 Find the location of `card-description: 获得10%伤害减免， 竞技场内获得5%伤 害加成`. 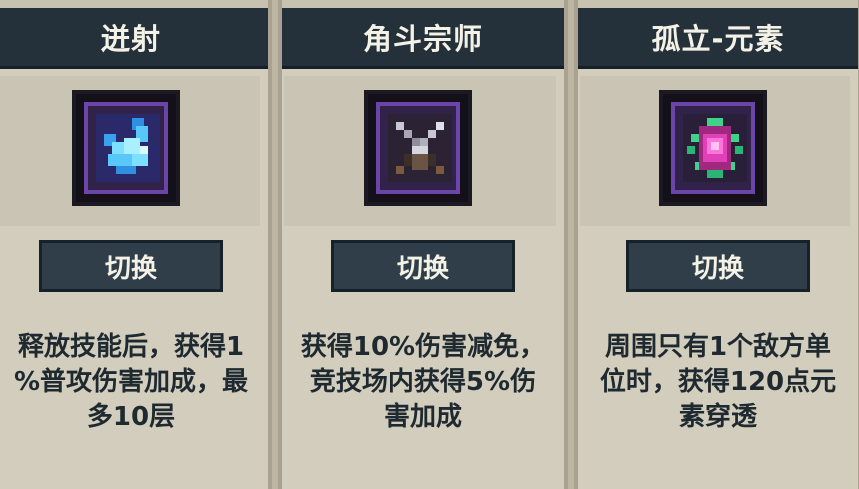

card-description: 获得10%伤害减免， 竞技场内获得5%伤 害加成 is located at coordinates (423, 382).